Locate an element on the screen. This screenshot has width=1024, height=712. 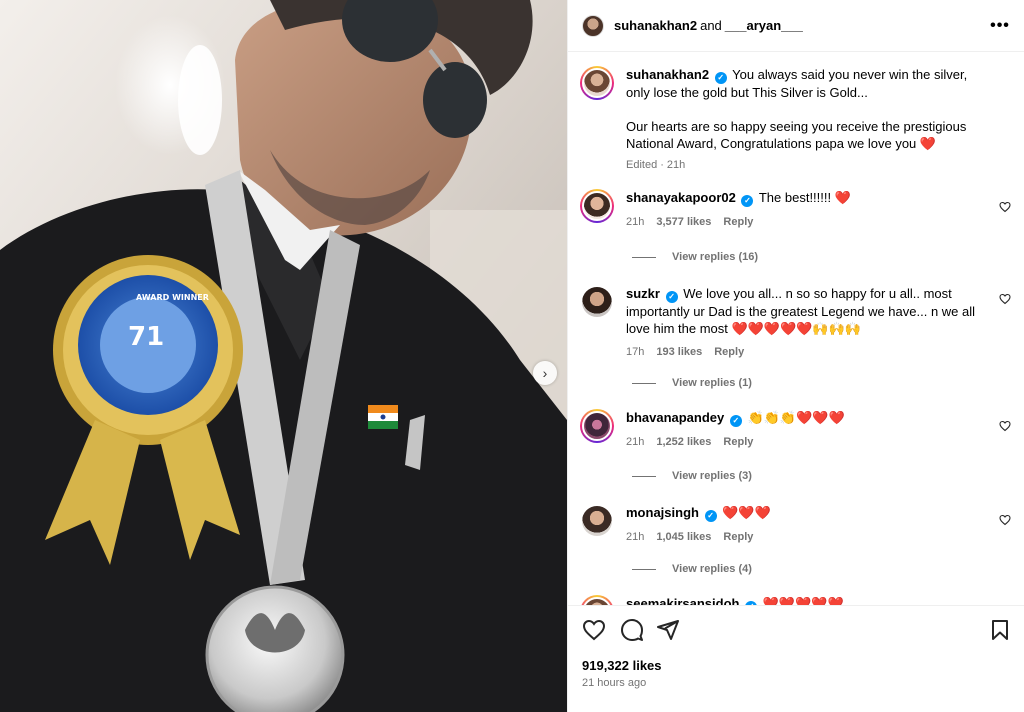
caption-username: suhanakhan2 is located at coordinates (667, 74).